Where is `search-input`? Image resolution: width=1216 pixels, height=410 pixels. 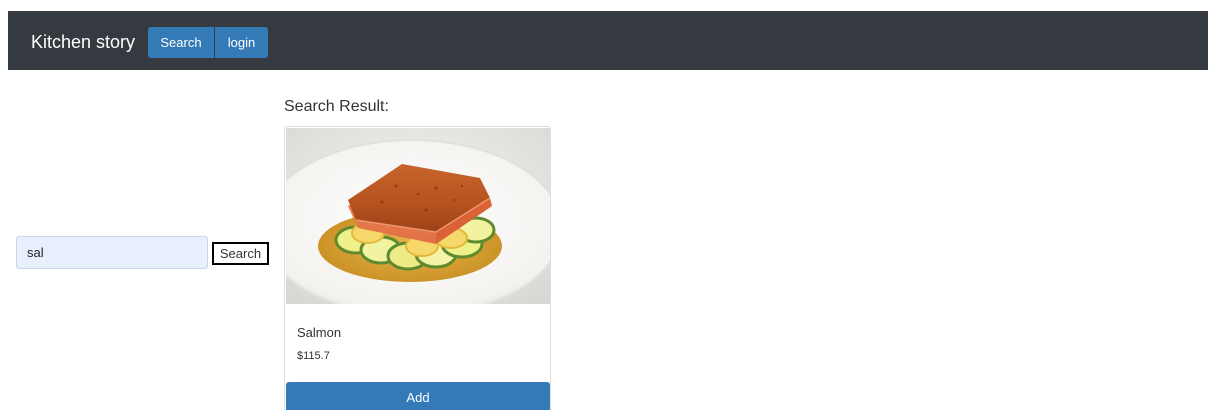 search-input is located at coordinates (112, 252).